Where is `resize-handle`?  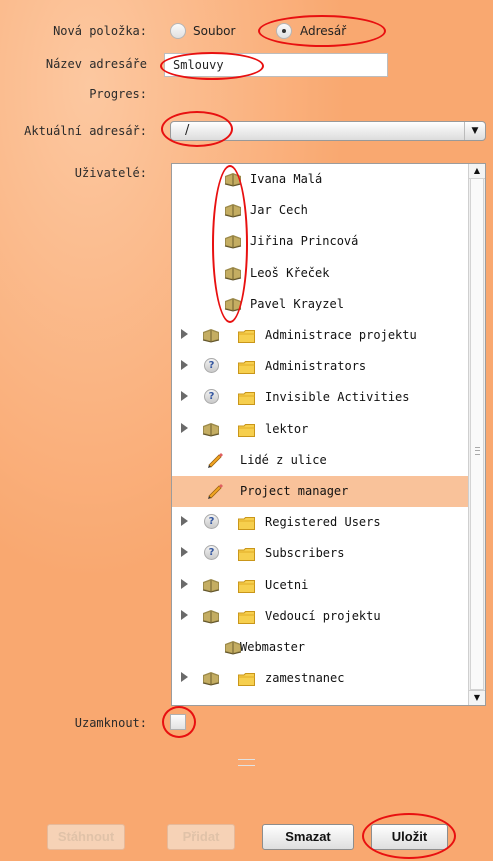 resize-handle is located at coordinates (246, 762).